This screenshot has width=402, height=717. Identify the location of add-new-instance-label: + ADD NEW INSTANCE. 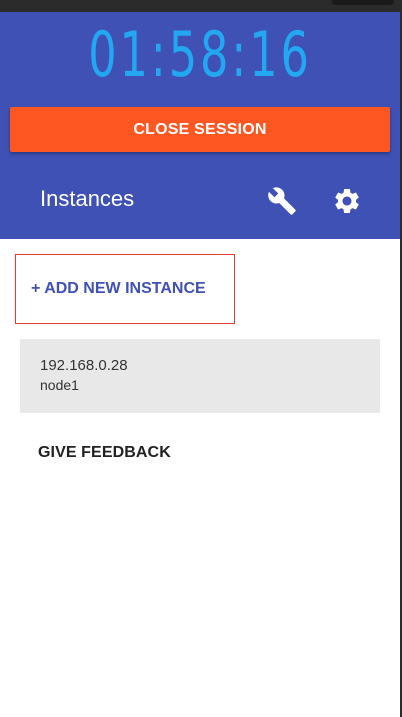
(118, 288).